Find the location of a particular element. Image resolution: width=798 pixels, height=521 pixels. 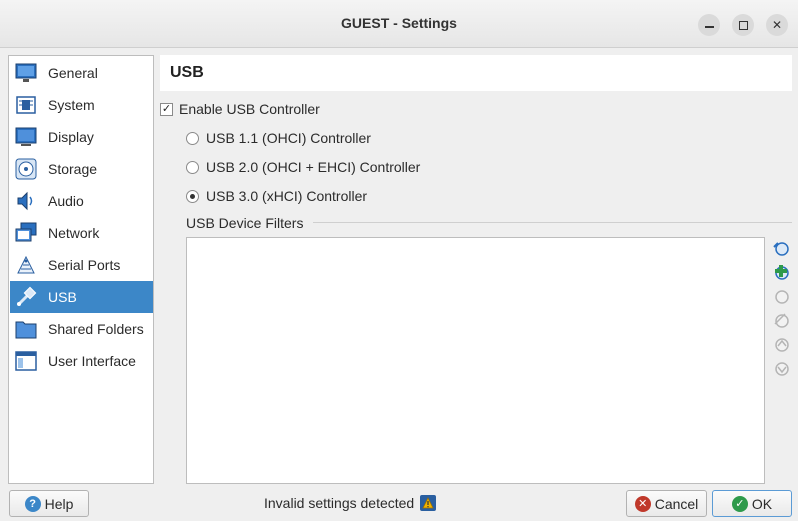

sidebar-item-label: Serial Ports is located at coordinates (84, 265).